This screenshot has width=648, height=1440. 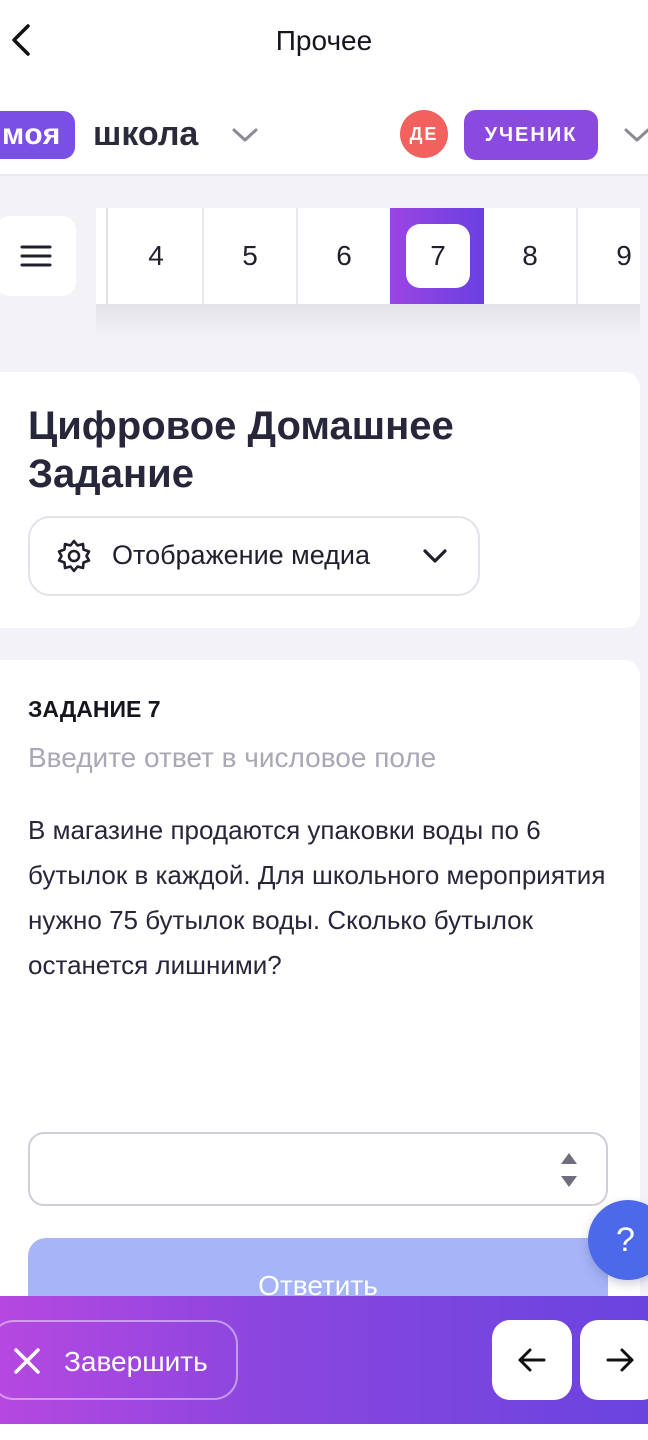 I want to click on avatar: ДЕ, so click(x=424, y=134).